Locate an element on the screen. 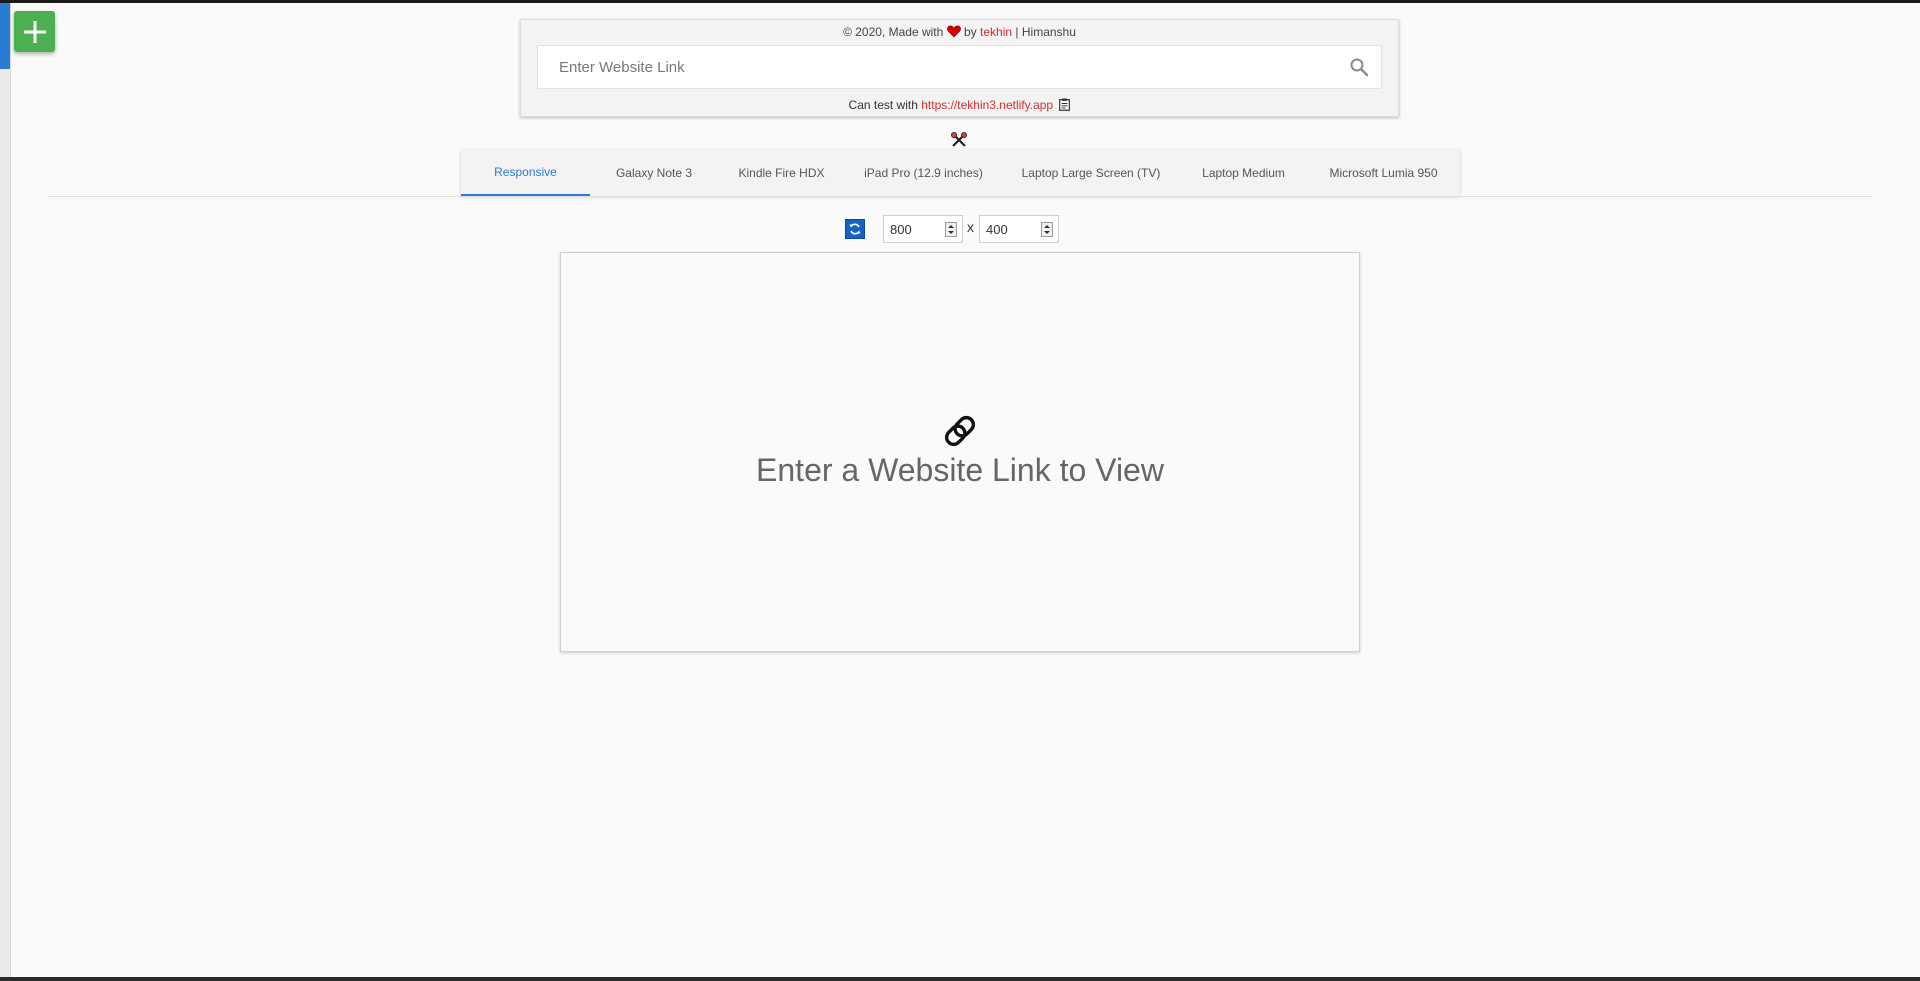 This screenshot has height=981, width=1920. tab-laptop-medium: Laptop Medium is located at coordinates (1243, 172).